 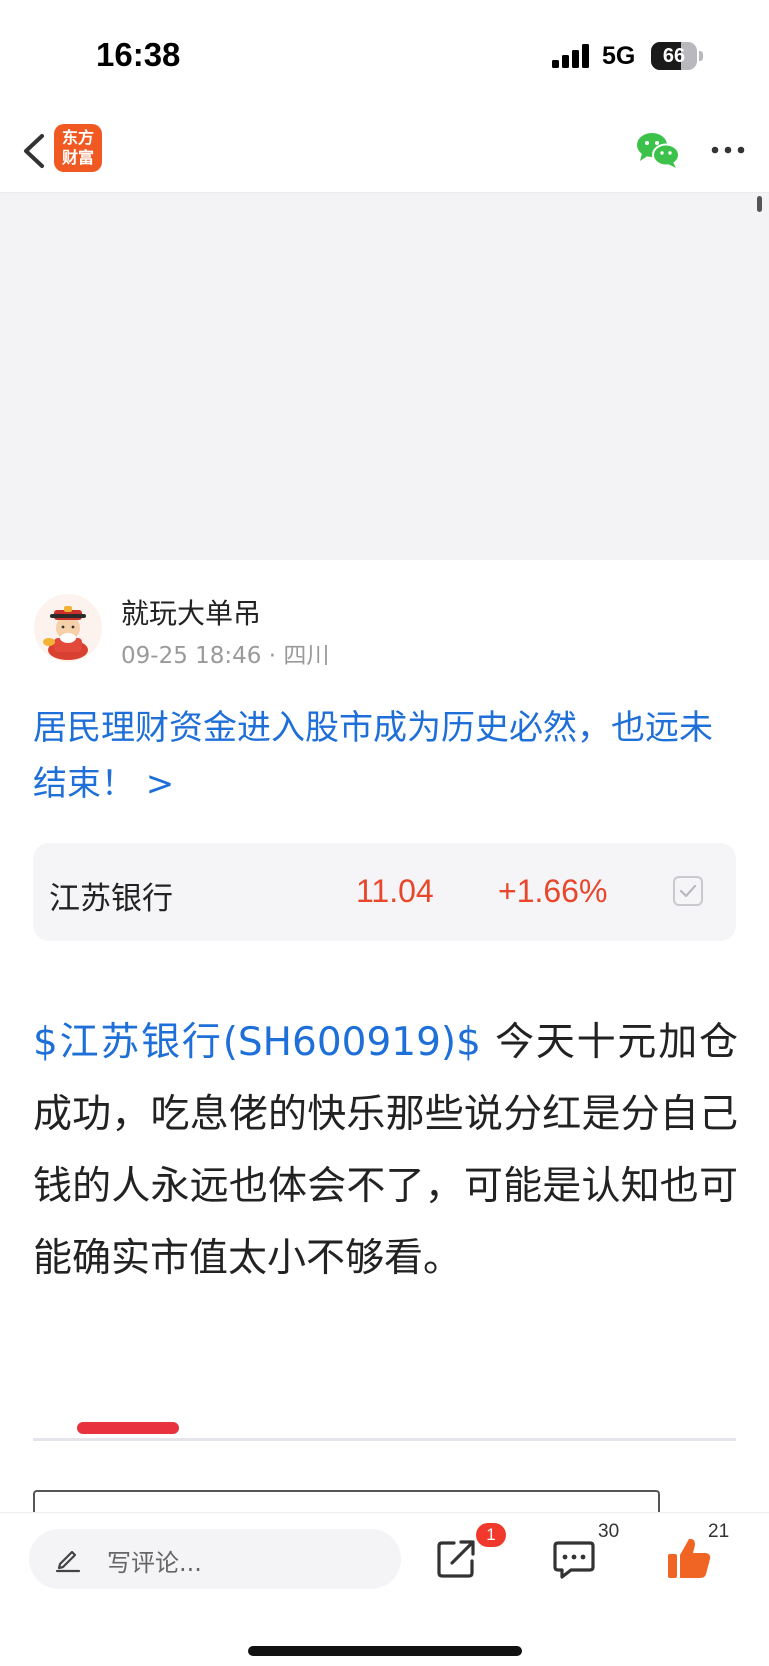 I want to click on share-icon, so click(x=457, y=1558).